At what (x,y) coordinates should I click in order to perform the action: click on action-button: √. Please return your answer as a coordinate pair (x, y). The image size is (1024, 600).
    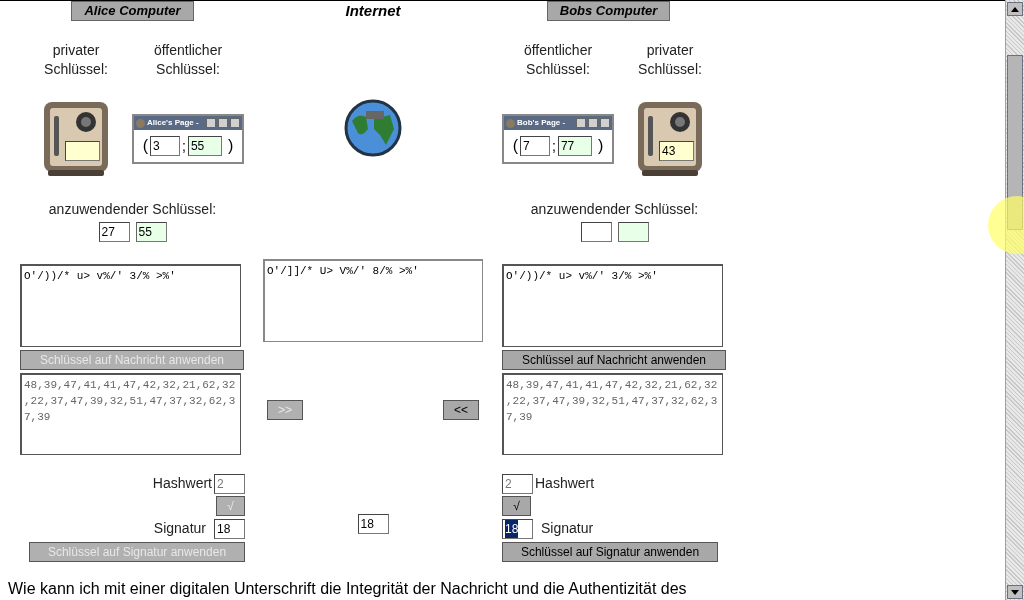
    Looking at the image, I should click on (516, 506).